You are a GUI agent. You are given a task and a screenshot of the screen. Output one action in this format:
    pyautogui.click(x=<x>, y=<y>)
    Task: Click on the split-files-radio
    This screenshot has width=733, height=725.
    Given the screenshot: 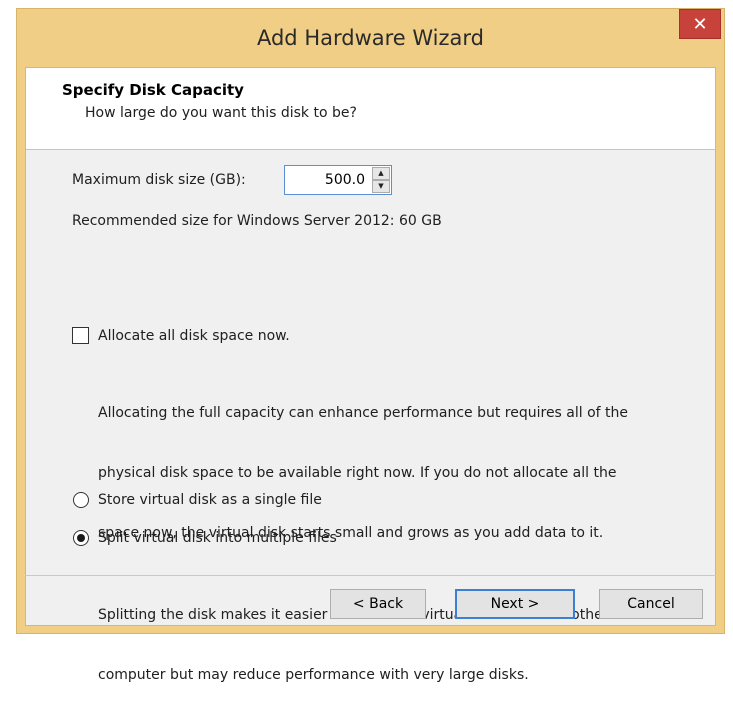 What is the action you would take?
    pyautogui.click(x=81, y=538)
    